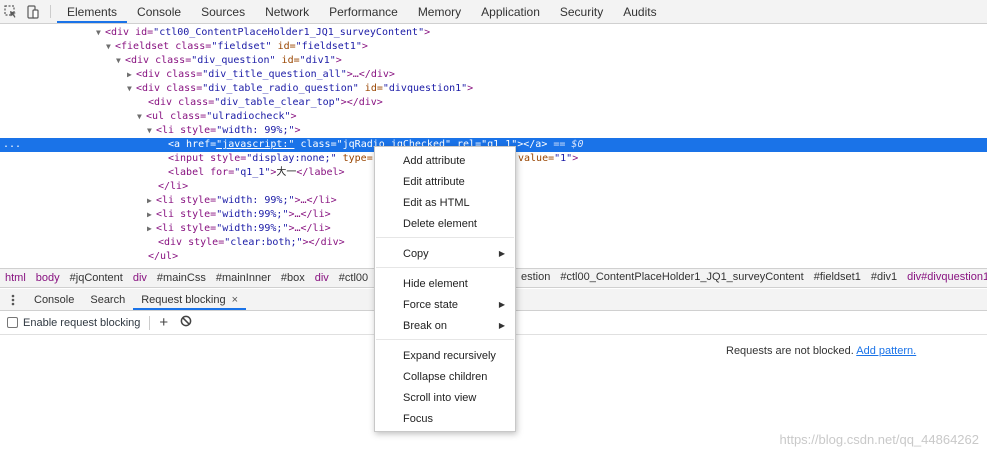 The width and height of the screenshot is (987, 458). I want to click on tag-open: <li style=, so click(186, 214).